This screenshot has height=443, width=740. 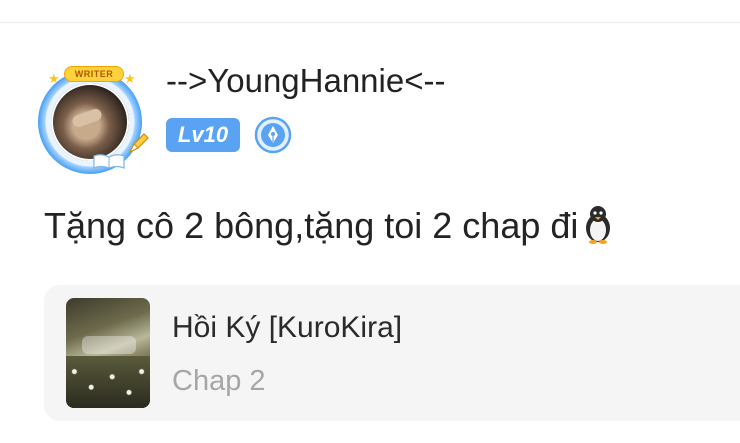 I want to click on user-avatar: ★ ★ WRITER, so click(x=93, y=118).